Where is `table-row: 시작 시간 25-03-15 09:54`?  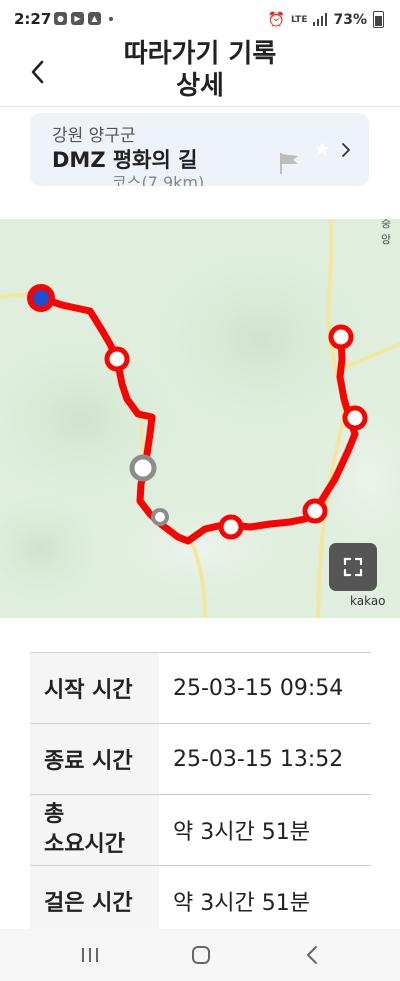 table-row: 시작 시간 25-03-15 09:54 is located at coordinates (200, 688).